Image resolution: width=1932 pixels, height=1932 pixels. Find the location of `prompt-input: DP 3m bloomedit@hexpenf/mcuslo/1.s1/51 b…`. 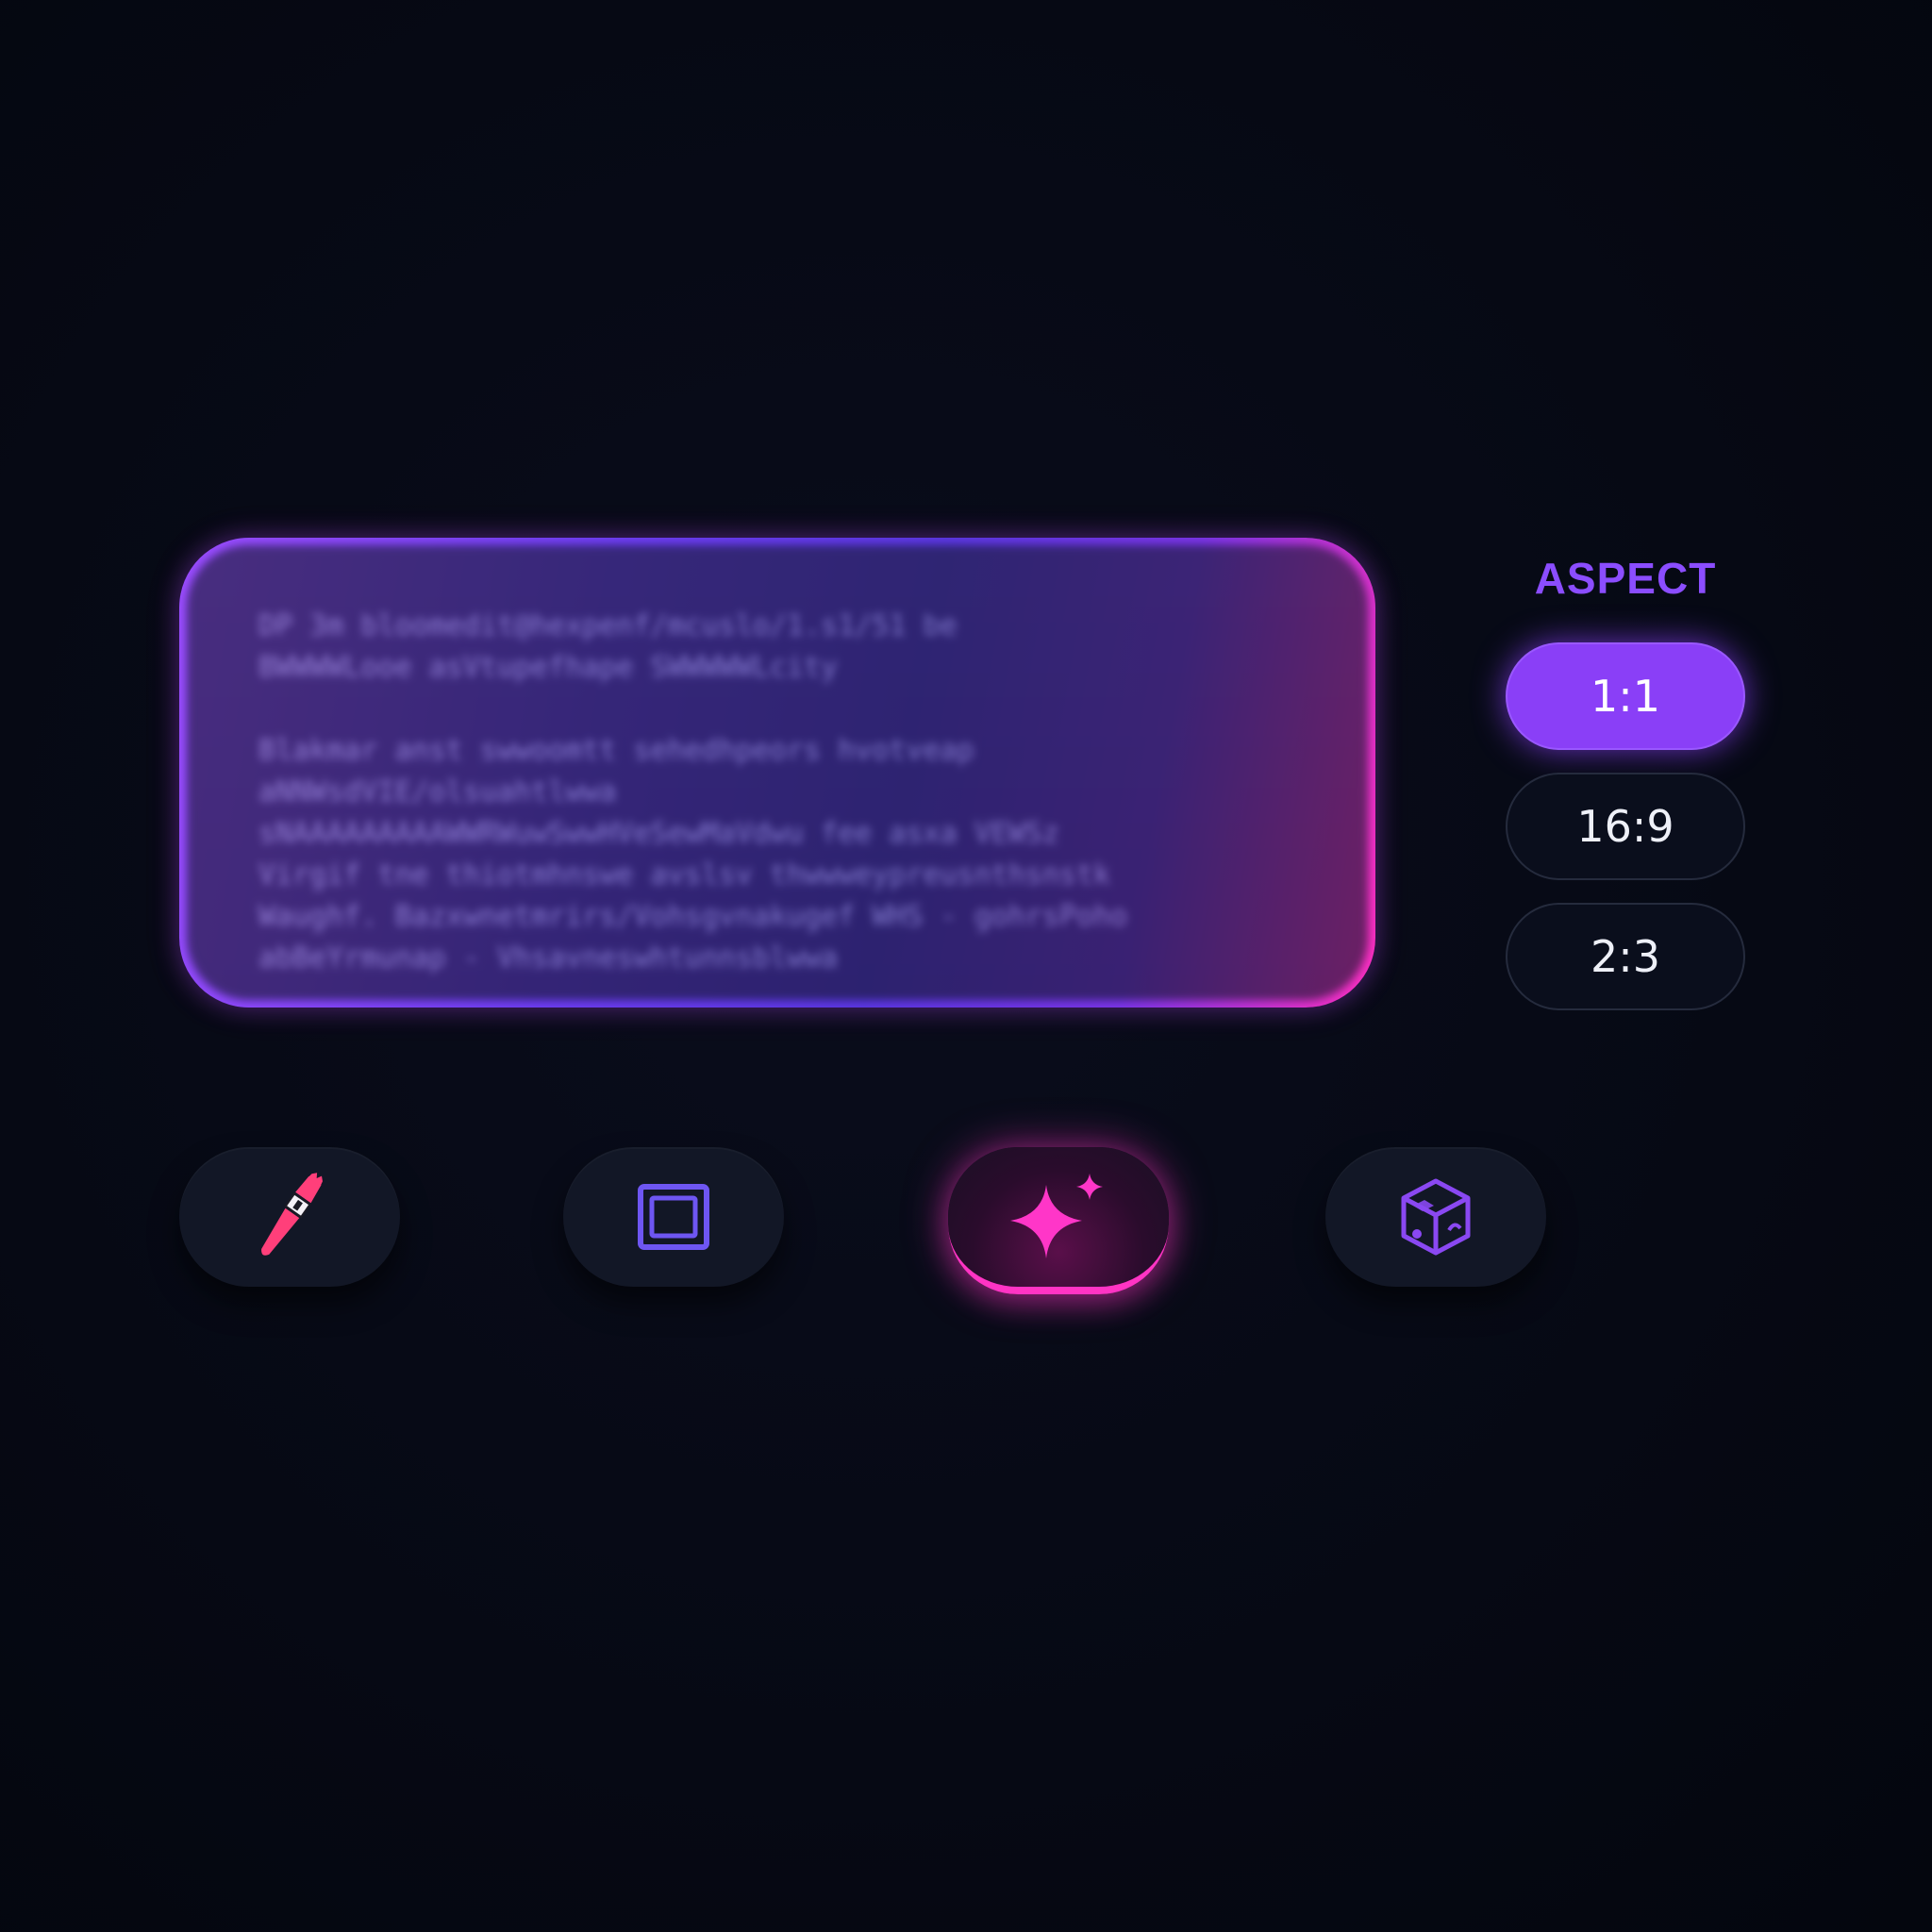

prompt-input: DP 3m bloomedit@hexpenf/mcuslo/1.s1/51 b… is located at coordinates (778, 773).